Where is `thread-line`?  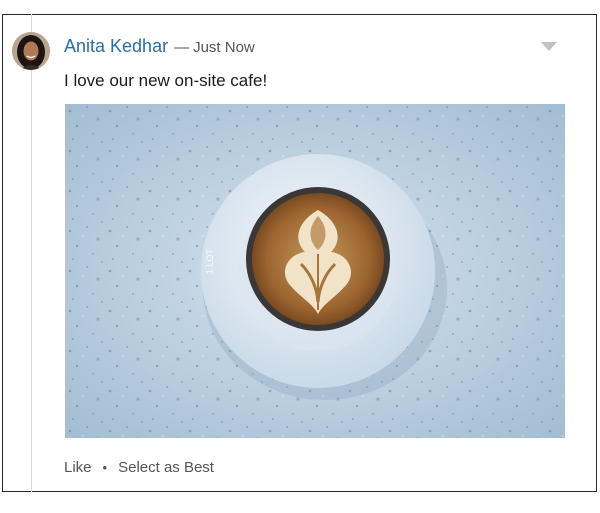 thread-line is located at coordinates (31, 253).